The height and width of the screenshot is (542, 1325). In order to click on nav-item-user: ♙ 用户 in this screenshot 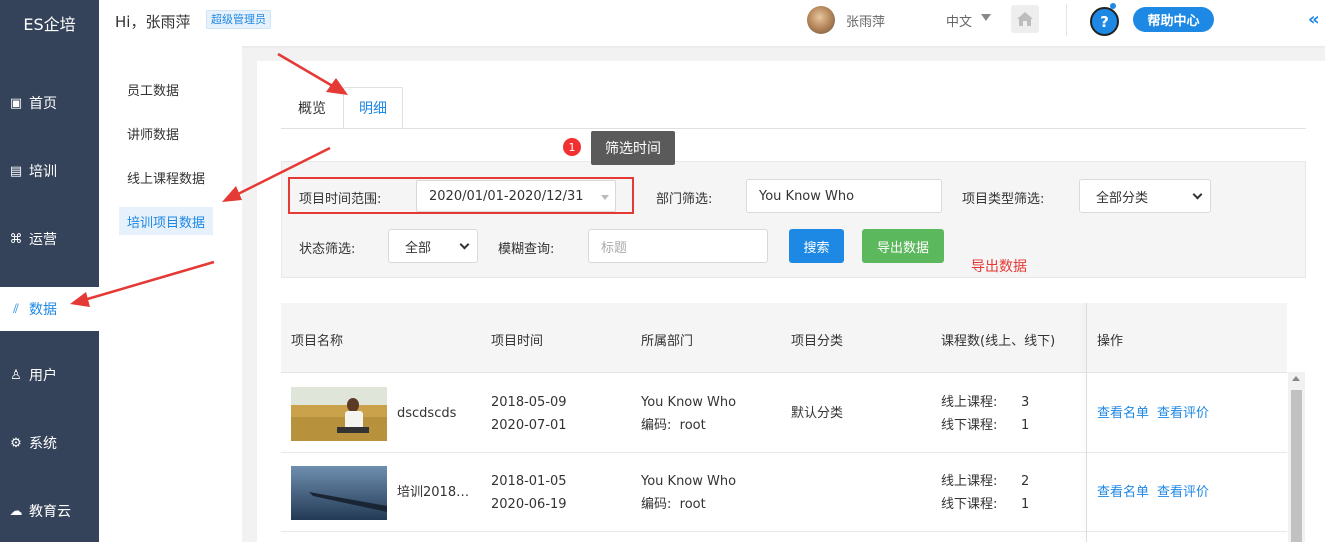, I will do `click(49, 375)`.